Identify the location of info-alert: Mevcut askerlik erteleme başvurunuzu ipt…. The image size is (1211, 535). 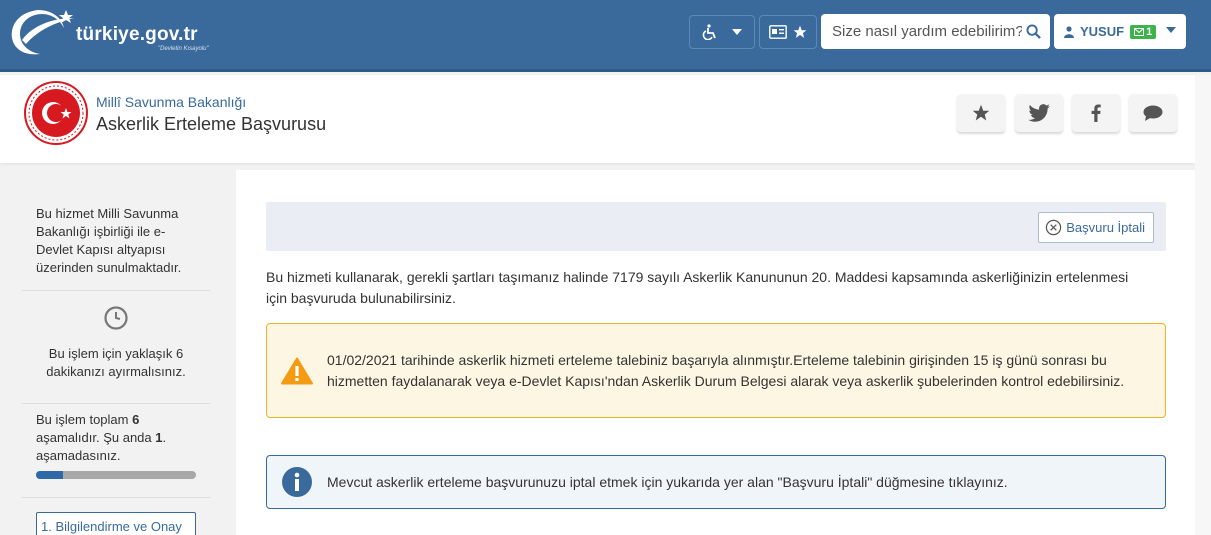
(716, 482).